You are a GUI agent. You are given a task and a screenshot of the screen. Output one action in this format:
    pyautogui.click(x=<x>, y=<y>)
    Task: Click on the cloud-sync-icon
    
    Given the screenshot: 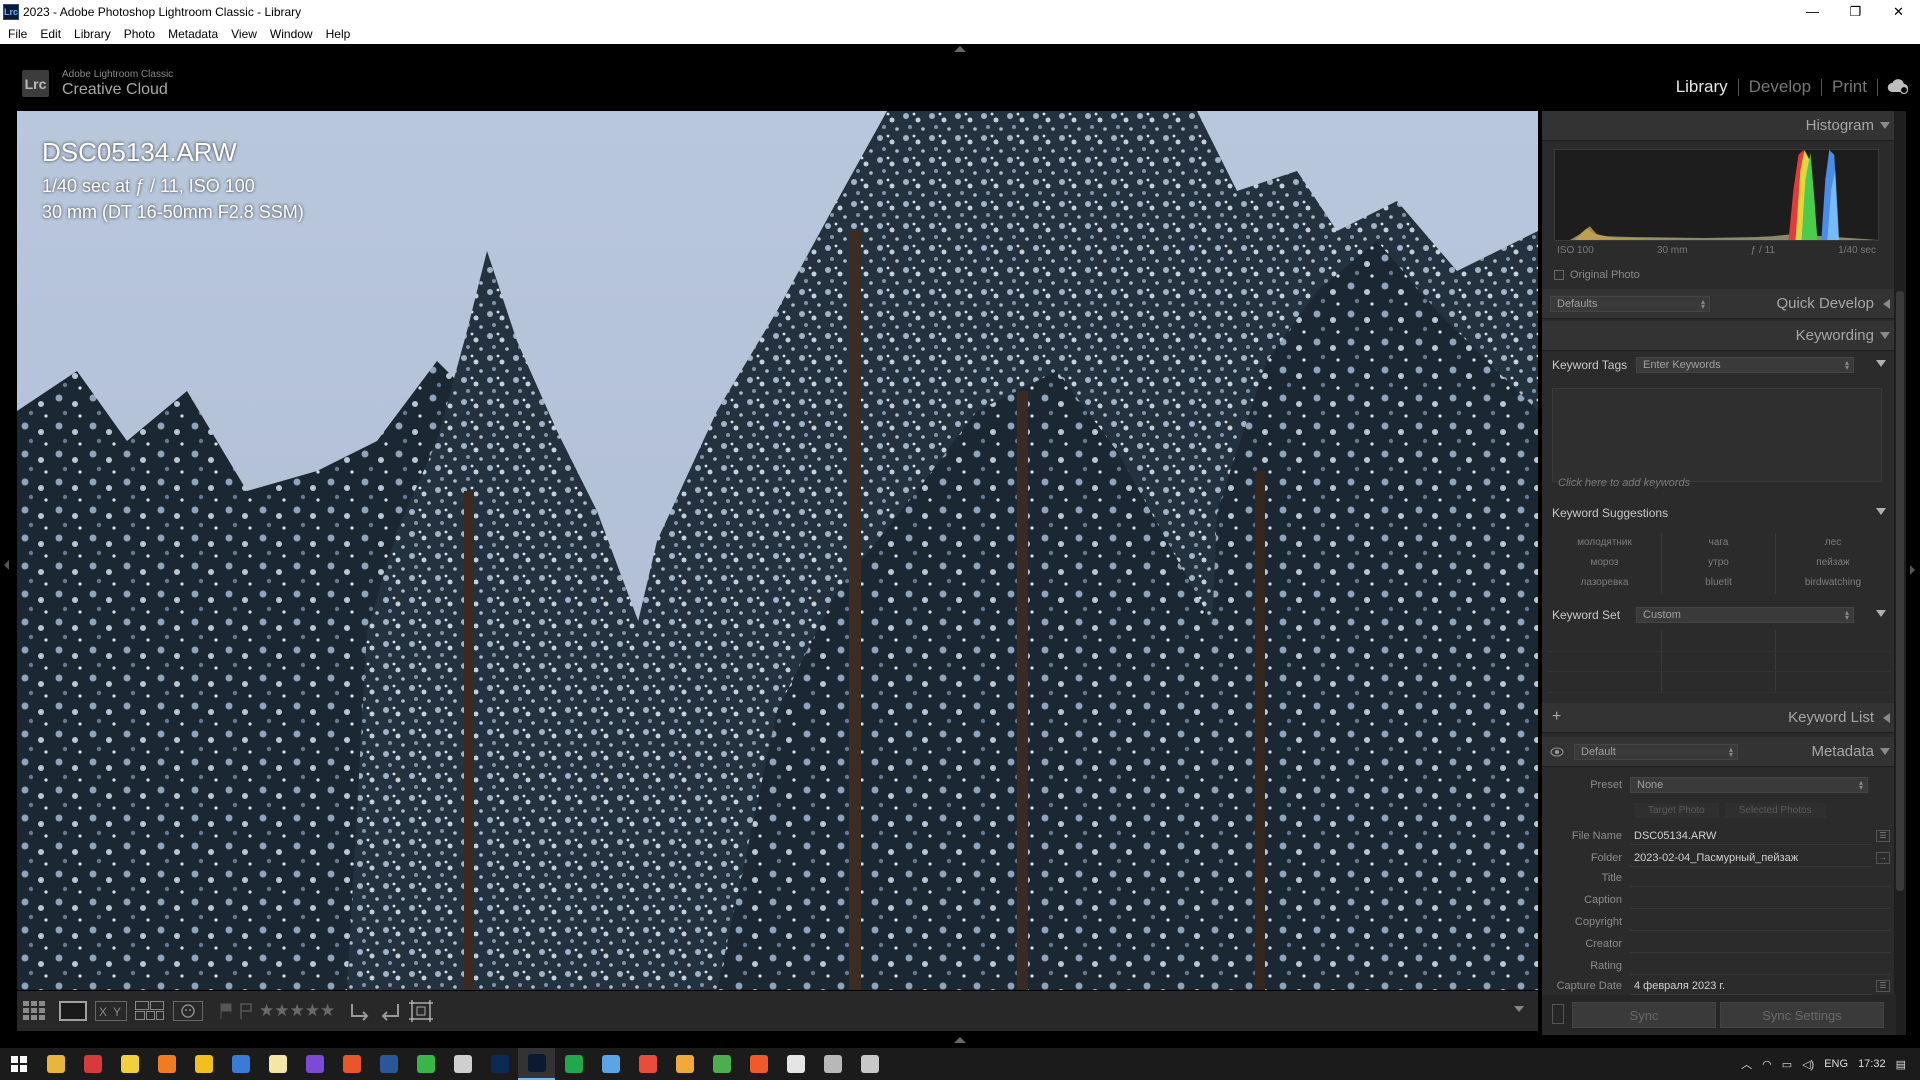 What is the action you would take?
    pyautogui.click(x=1898, y=86)
    